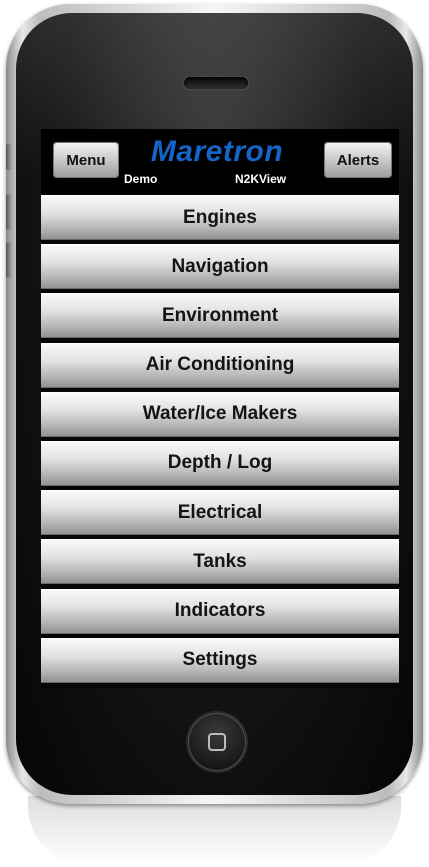 The height and width of the screenshot is (867, 429). Describe the element at coordinates (9, 260) in the screenshot. I see `volume-down-button` at that location.